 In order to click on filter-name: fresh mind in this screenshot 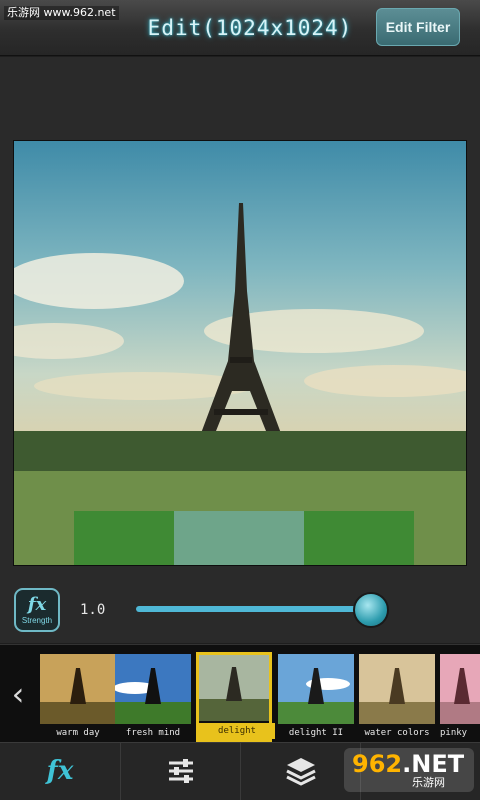, I will do `click(153, 733)`.